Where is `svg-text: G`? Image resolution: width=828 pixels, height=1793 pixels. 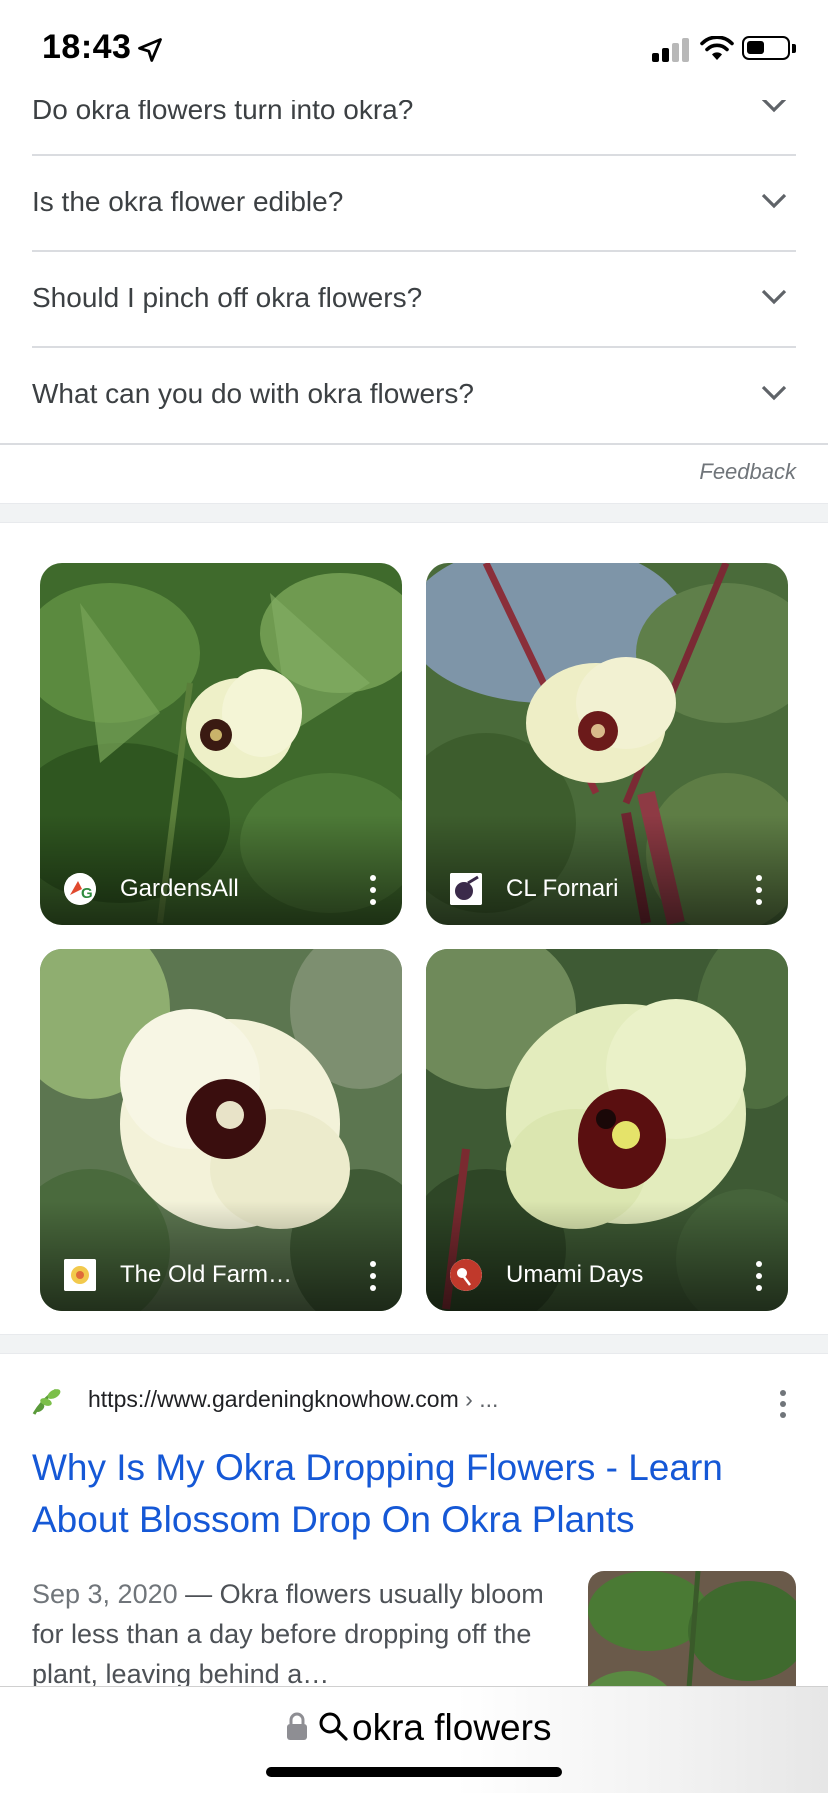 svg-text: G is located at coordinates (87, 893).